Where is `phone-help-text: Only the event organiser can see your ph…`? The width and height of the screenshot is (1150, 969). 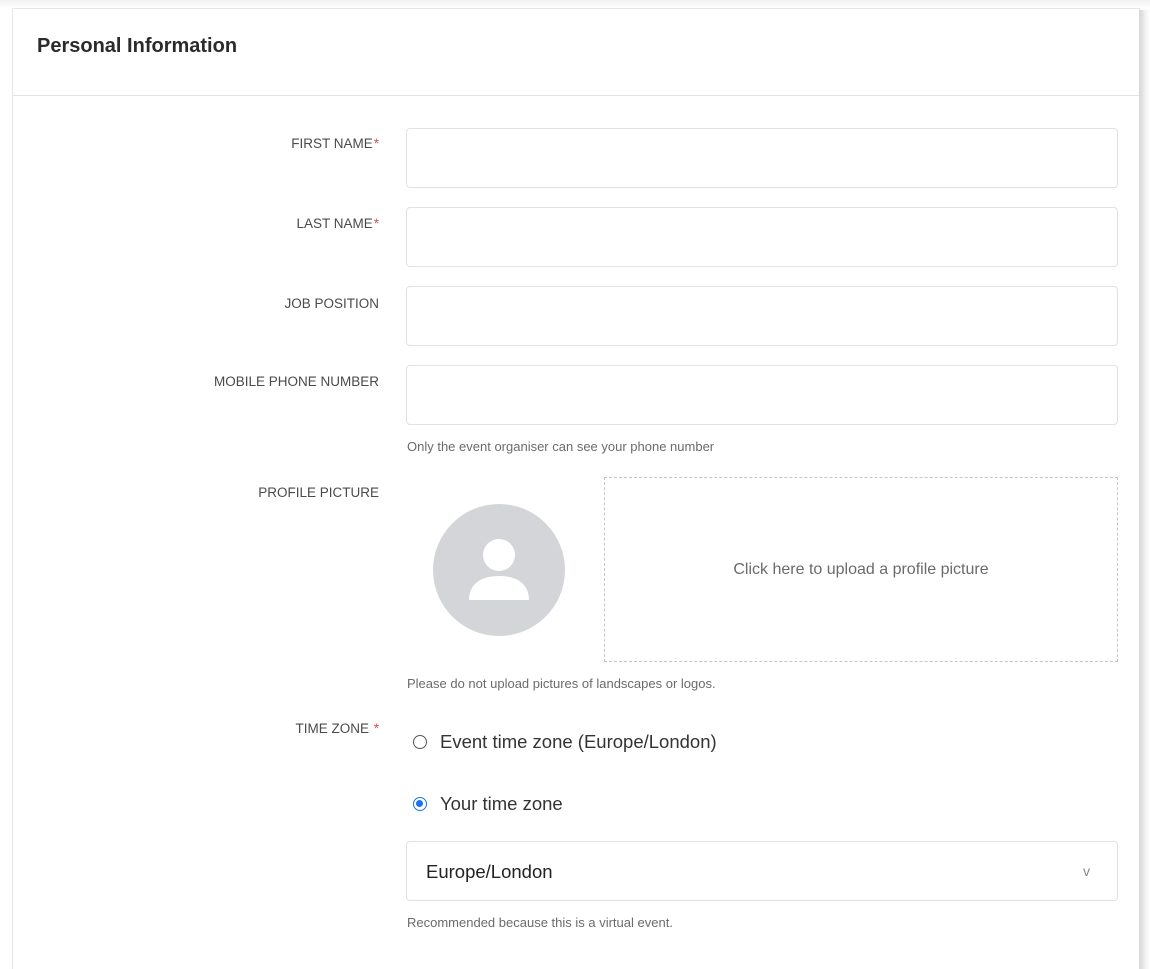 phone-help-text: Only the event organiser can see your ph… is located at coordinates (561, 446).